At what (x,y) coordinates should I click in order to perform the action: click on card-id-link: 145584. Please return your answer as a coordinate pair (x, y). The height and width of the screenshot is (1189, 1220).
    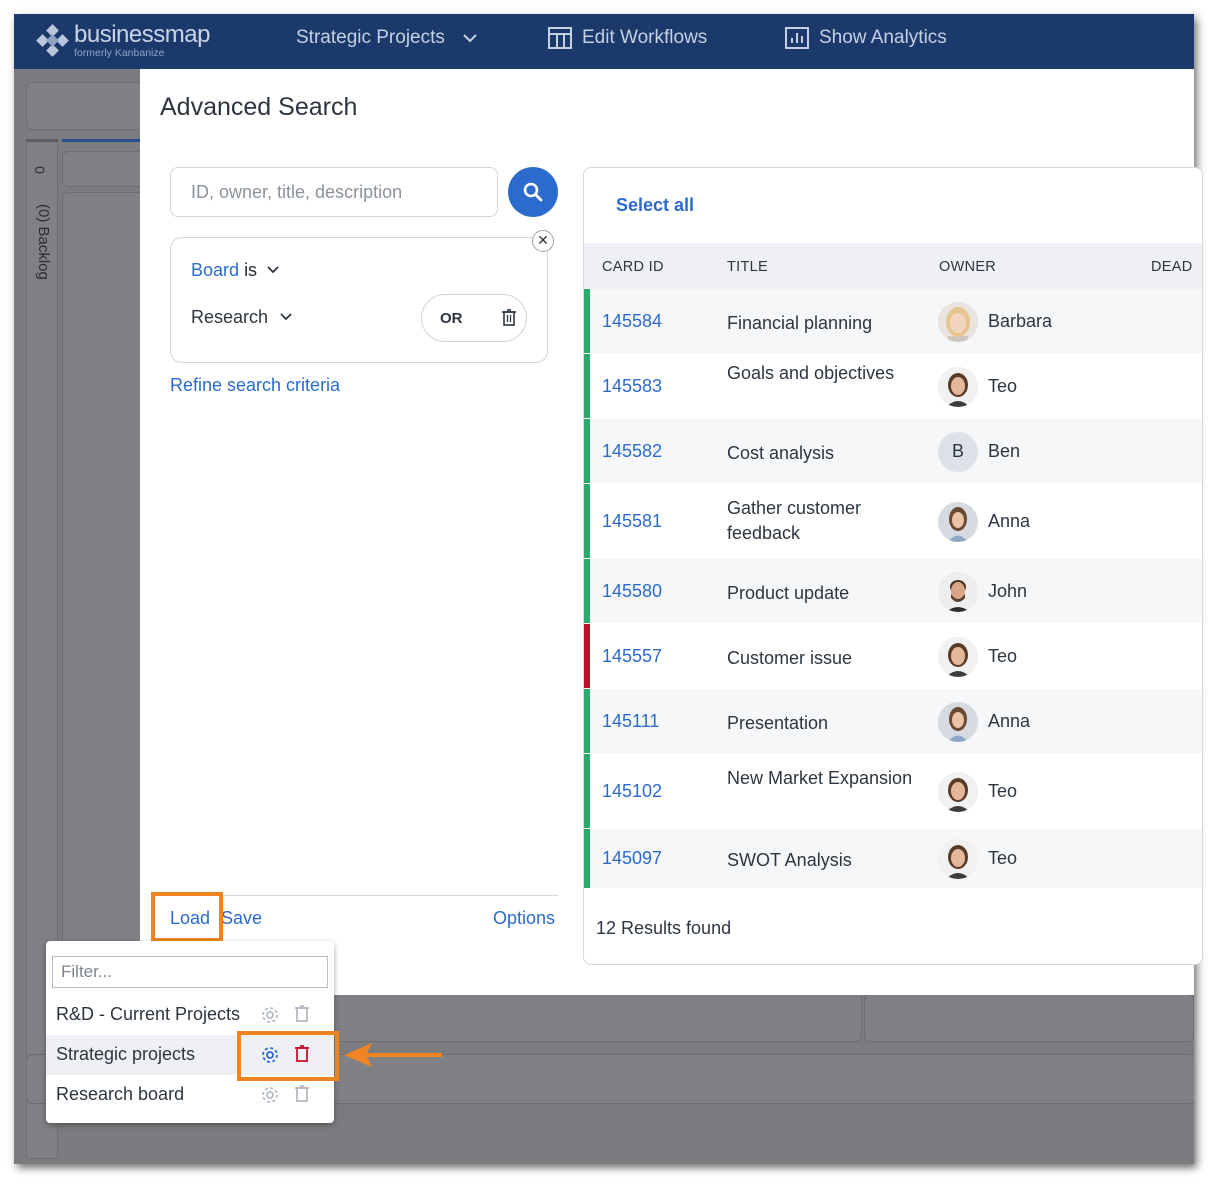
    Looking at the image, I should click on (632, 321).